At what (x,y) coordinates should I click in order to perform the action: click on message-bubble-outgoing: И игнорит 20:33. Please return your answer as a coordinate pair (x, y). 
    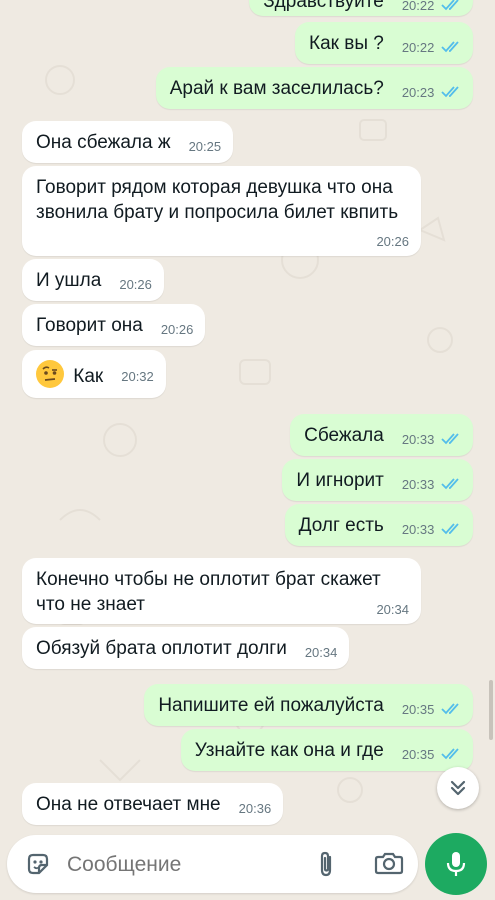
    Looking at the image, I should click on (377, 480).